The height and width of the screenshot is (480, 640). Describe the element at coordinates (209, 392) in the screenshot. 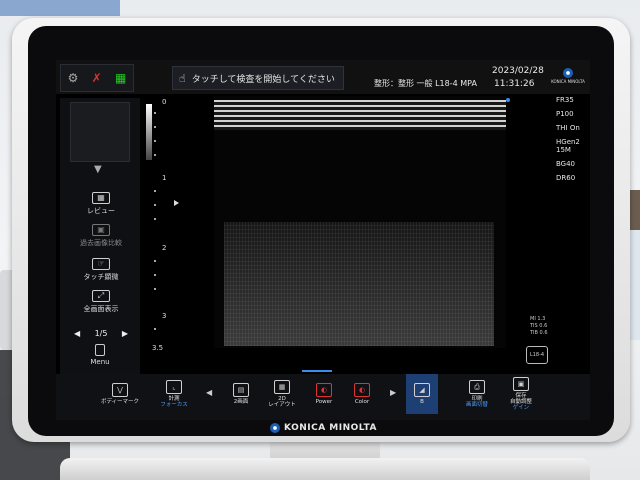

I see `toolbar-scroll-left-icon: ◀` at that location.